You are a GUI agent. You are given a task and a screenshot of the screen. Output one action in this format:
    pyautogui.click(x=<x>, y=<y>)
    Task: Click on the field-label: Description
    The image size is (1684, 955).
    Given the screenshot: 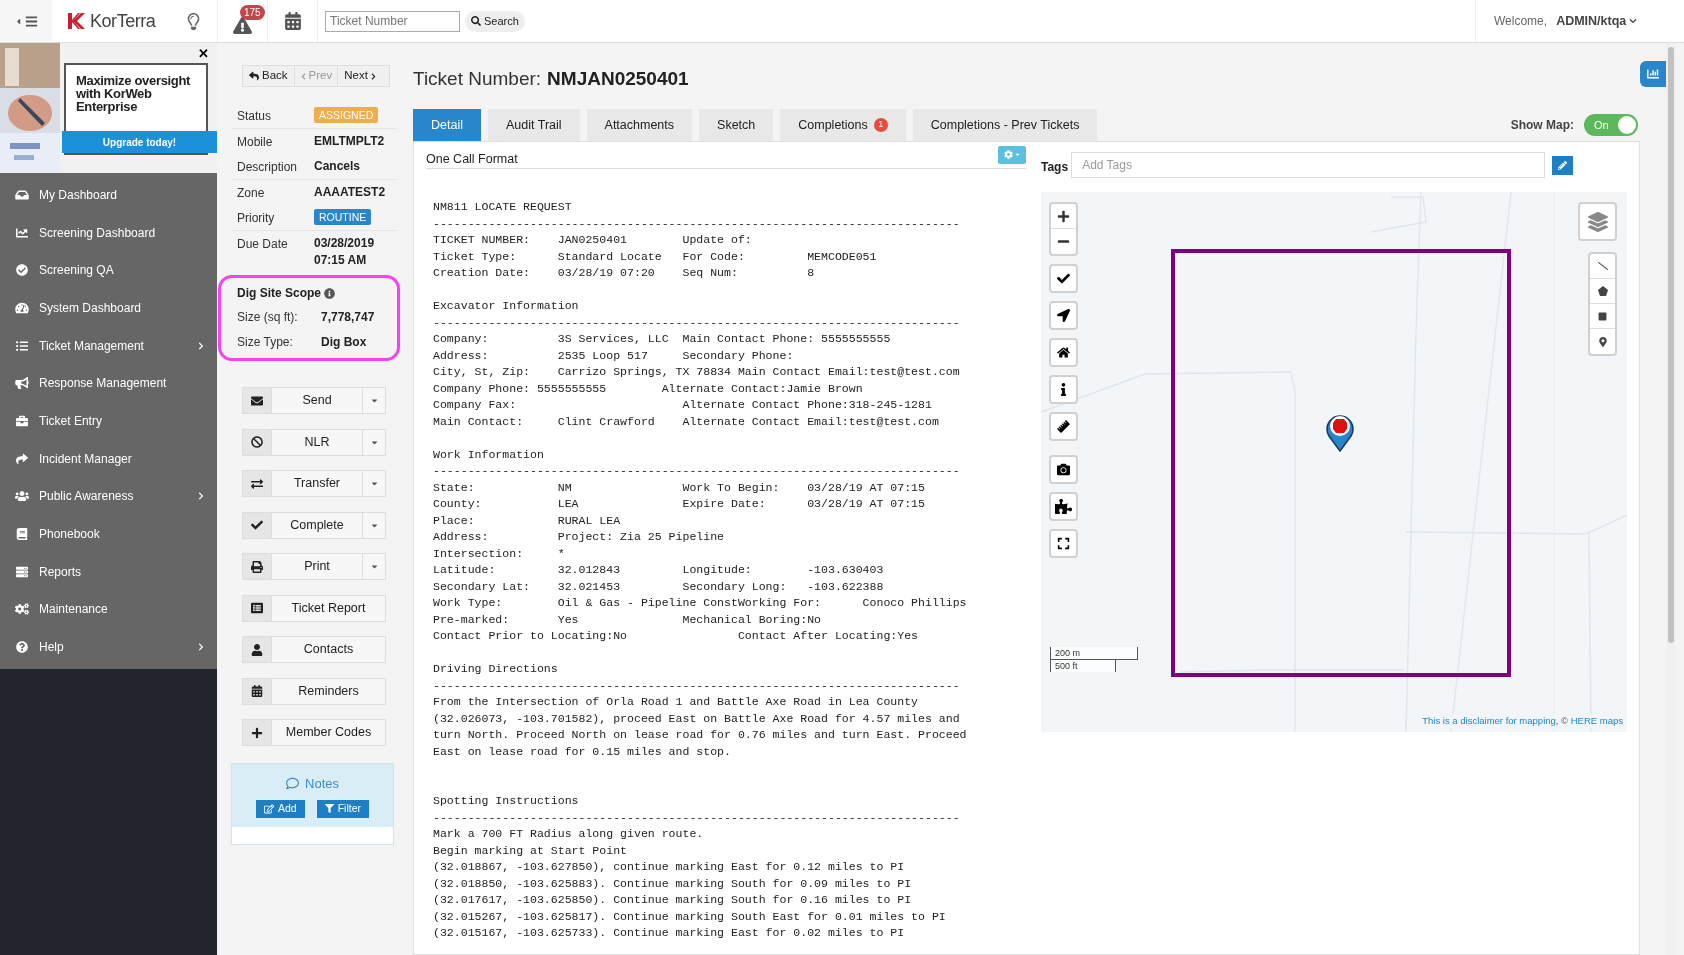 What is the action you would take?
    pyautogui.click(x=268, y=167)
    